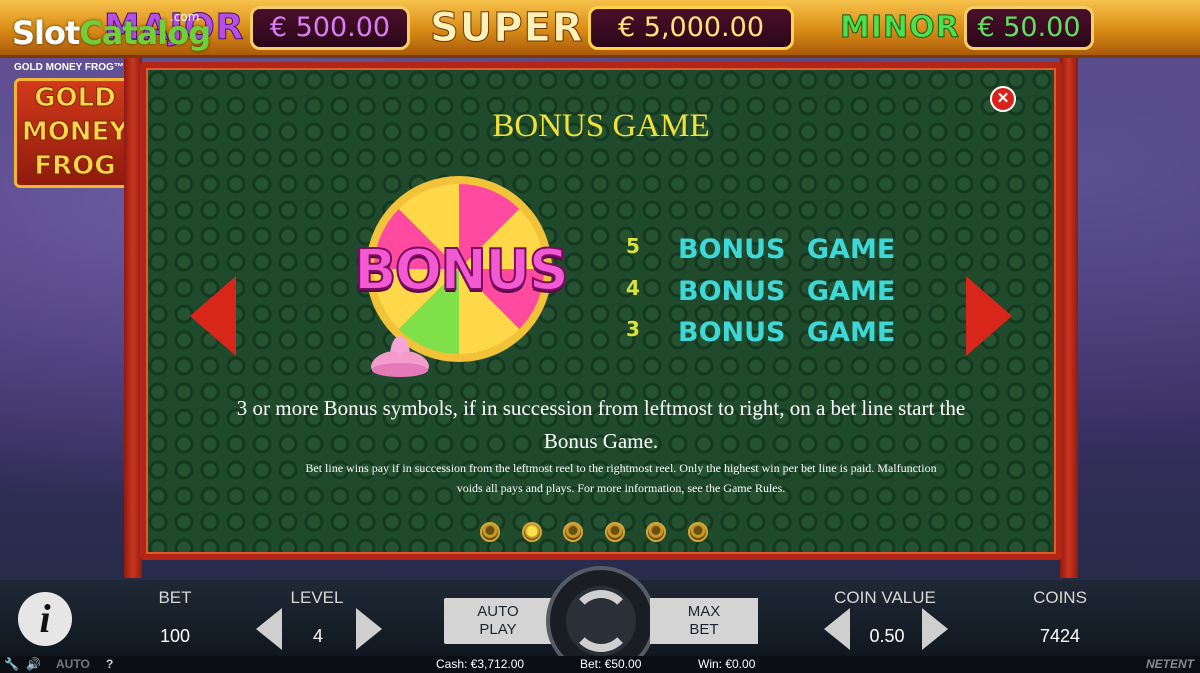  I want to click on cash-readout: Cash: €3,712.00, so click(480, 664).